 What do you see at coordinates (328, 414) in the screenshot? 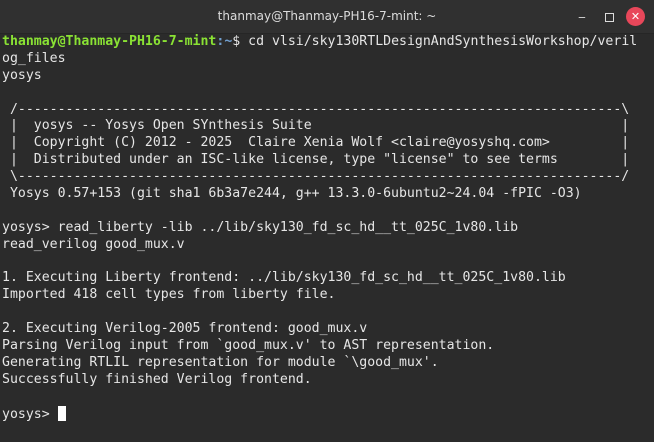
I see `yosys-prompt-line: yosys>` at bounding box center [328, 414].